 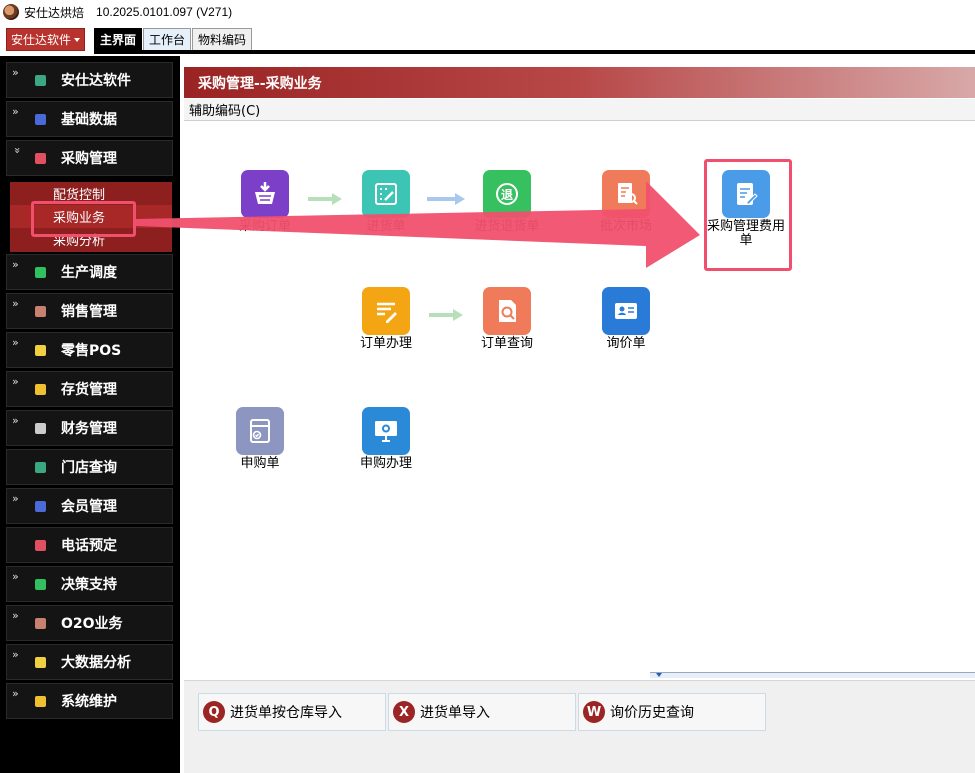 I want to click on import-by-warehouse-button: Q 进货单按仓库导入, so click(x=292, y=712).